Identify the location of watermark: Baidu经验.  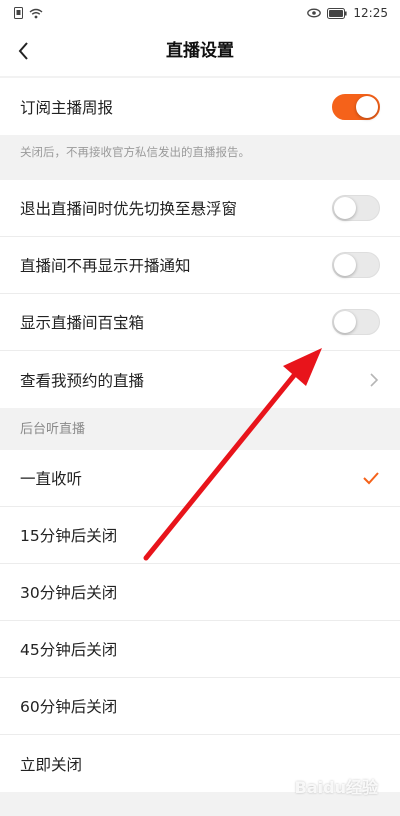
(336, 787).